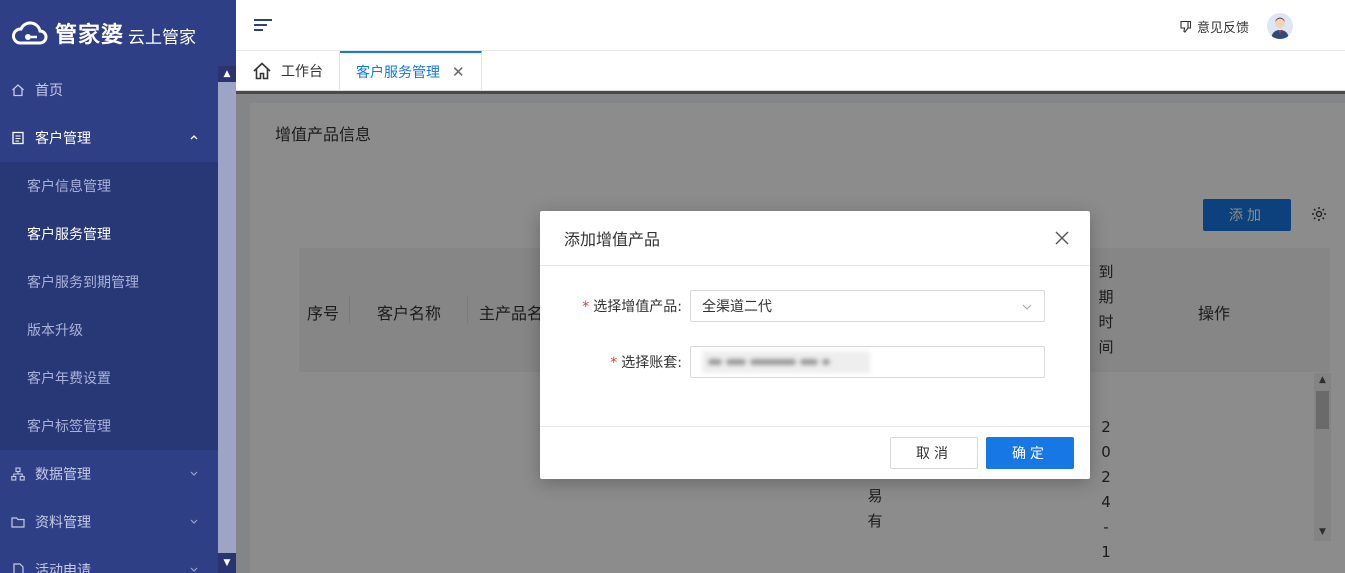 The image size is (1345, 573). What do you see at coordinates (63, 475) in the screenshot?
I see `sidebar-item-label: 数据管理` at bounding box center [63, 475].